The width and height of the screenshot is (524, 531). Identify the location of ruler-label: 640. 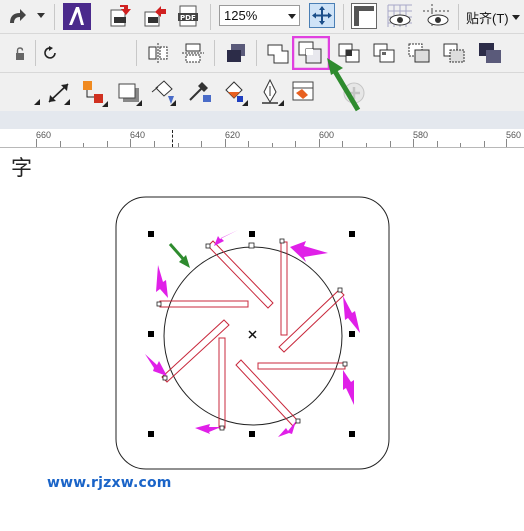
(138, 135).